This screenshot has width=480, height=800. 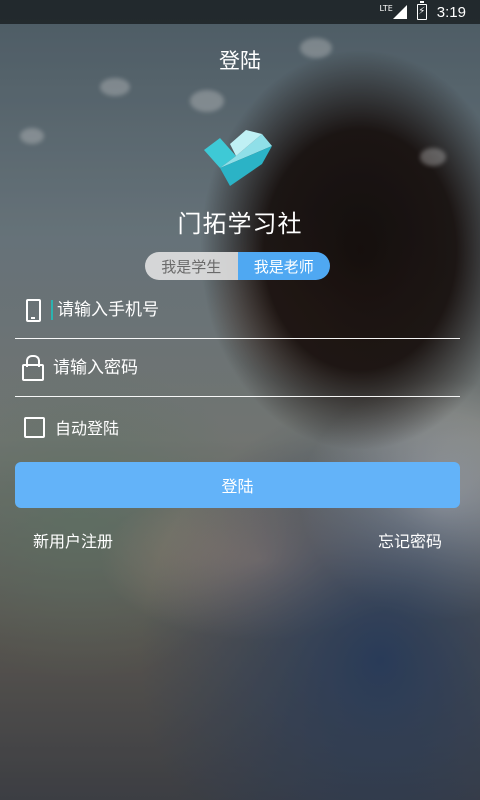 What do you see at coordinates (451, 12) in the screenshot?
I see `status-time: 3:19` at bounding box center [451, 12].